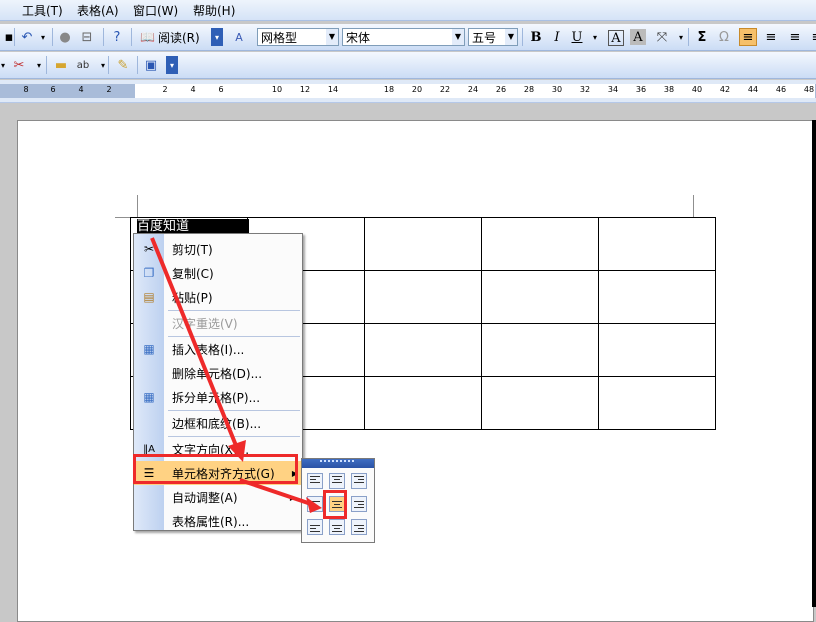 The height and width of the screenshot is (622, 816). Describe the element at coordinates (170, 37) in the screenshot. I see `read-button: 📖 阅读(R)` at that location.